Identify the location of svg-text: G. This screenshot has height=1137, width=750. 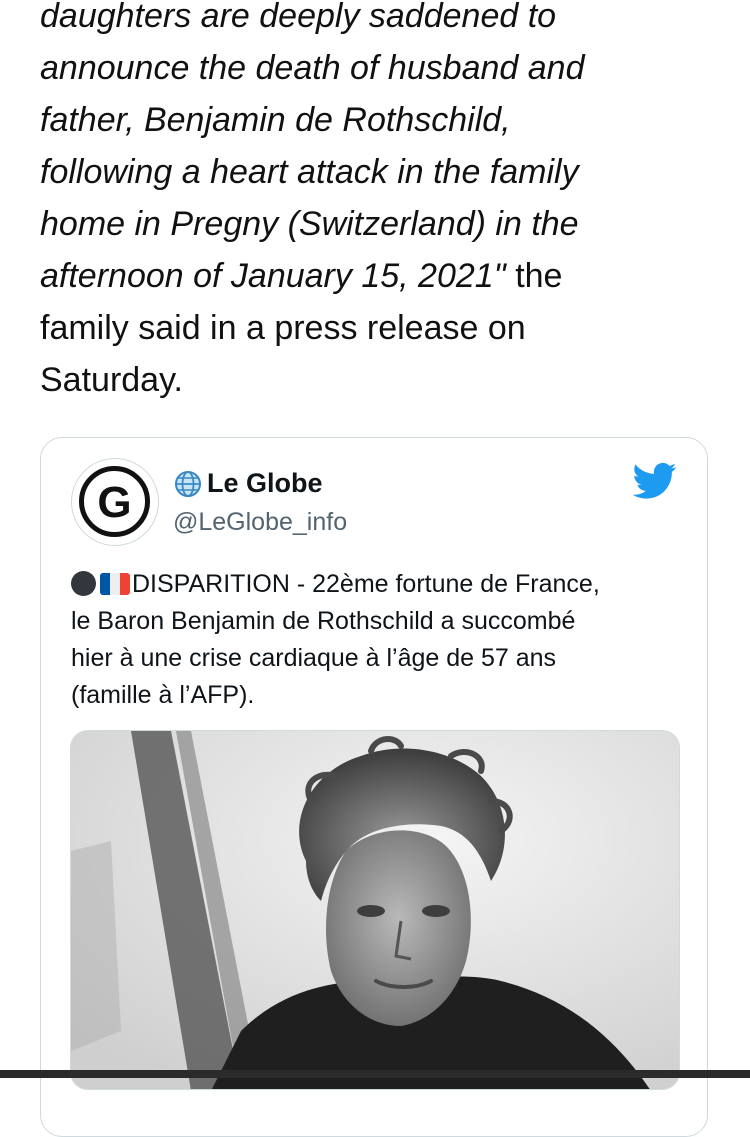
(114, 502).